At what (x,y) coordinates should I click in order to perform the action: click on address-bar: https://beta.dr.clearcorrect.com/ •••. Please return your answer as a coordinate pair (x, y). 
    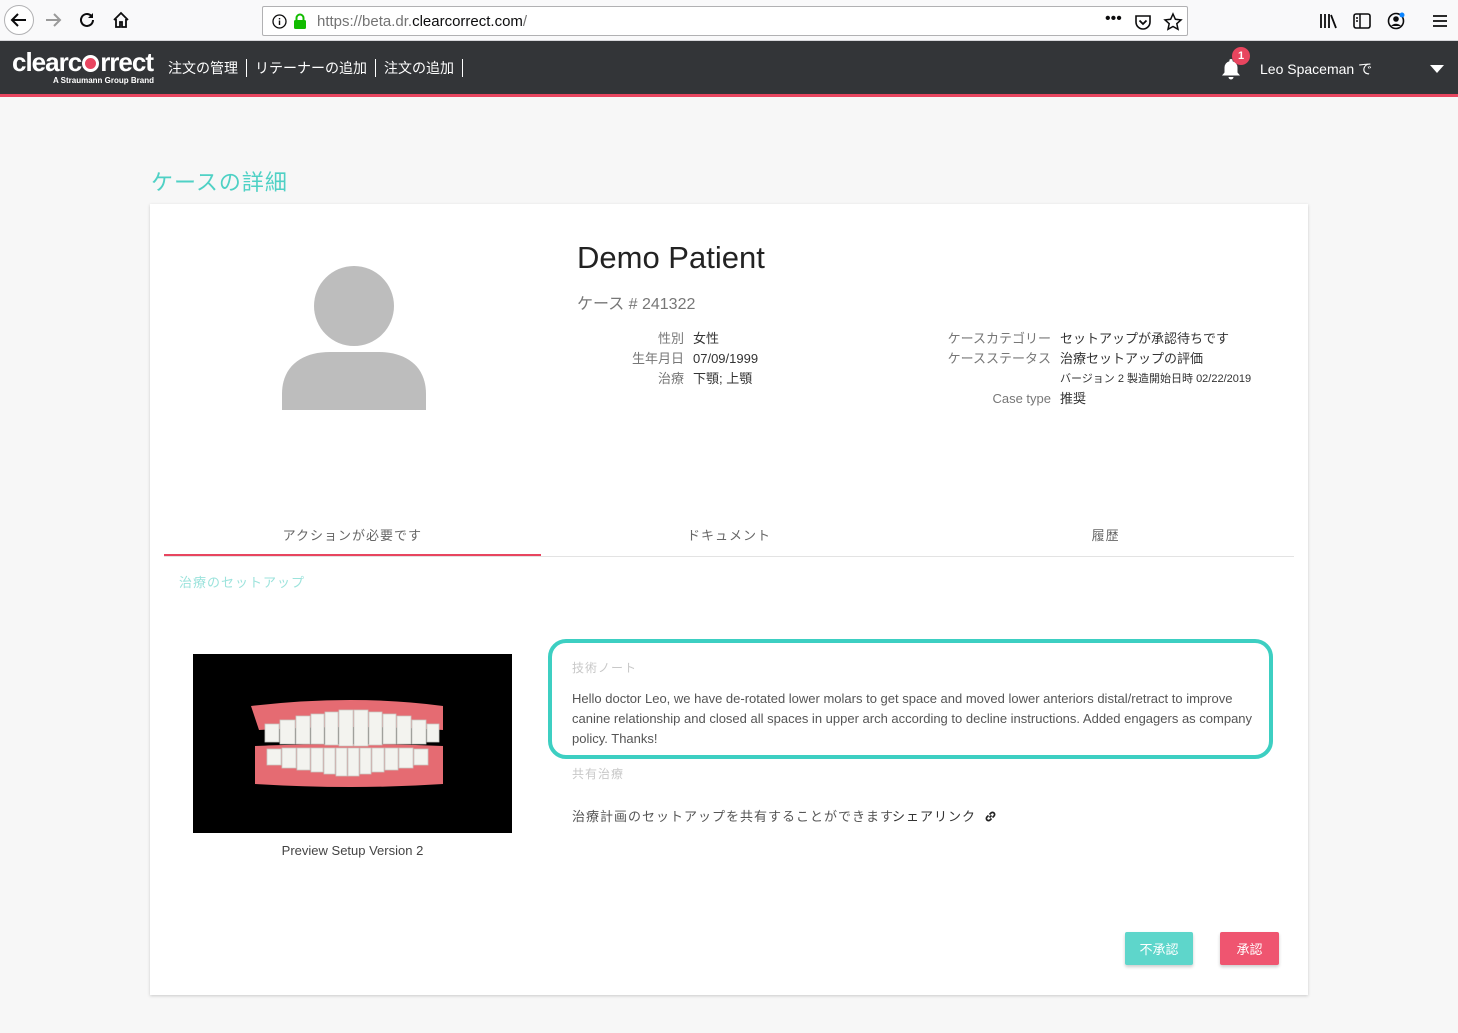
    Looking at the image, I should click on (725, 21).